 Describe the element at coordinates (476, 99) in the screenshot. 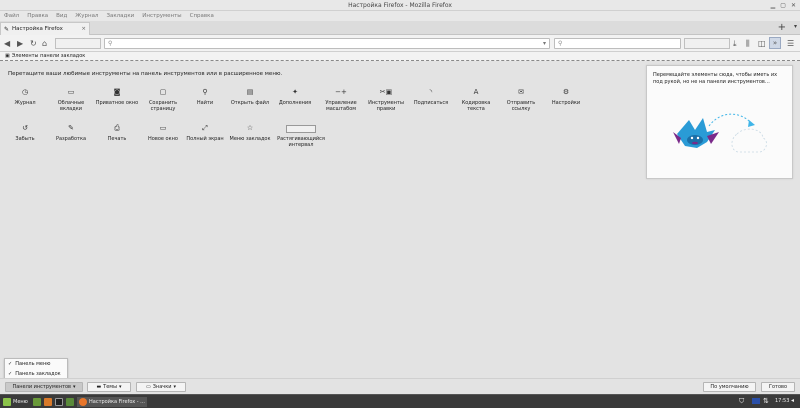

I see `palette-item-encoding: A Кодировка текста` at that location.